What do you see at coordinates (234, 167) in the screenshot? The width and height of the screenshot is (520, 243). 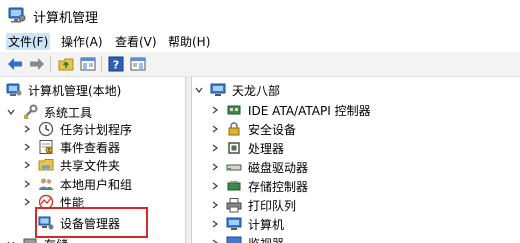 I see `disk-drive-icon` at bounding box center [234, 167].